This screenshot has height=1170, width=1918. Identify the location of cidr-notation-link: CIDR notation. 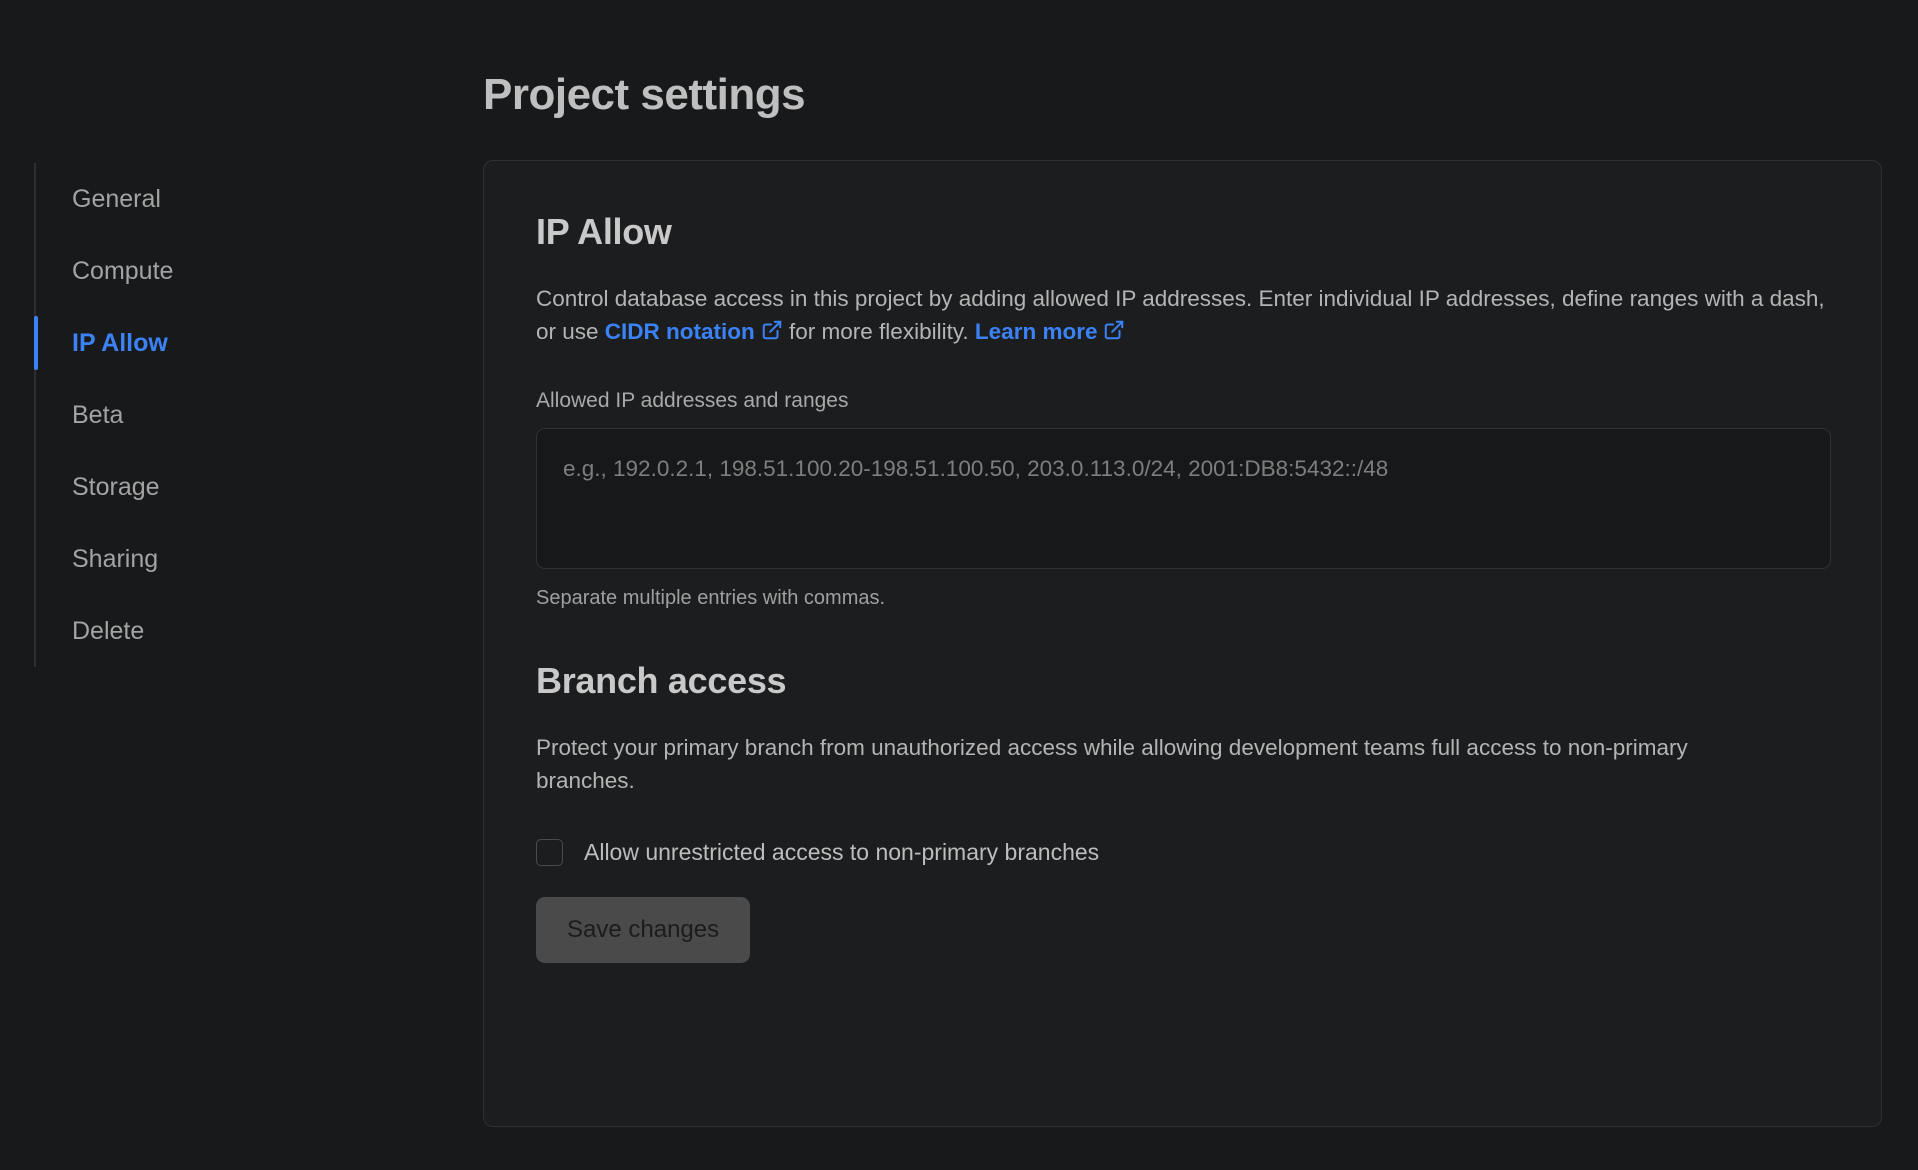
(694, 331).